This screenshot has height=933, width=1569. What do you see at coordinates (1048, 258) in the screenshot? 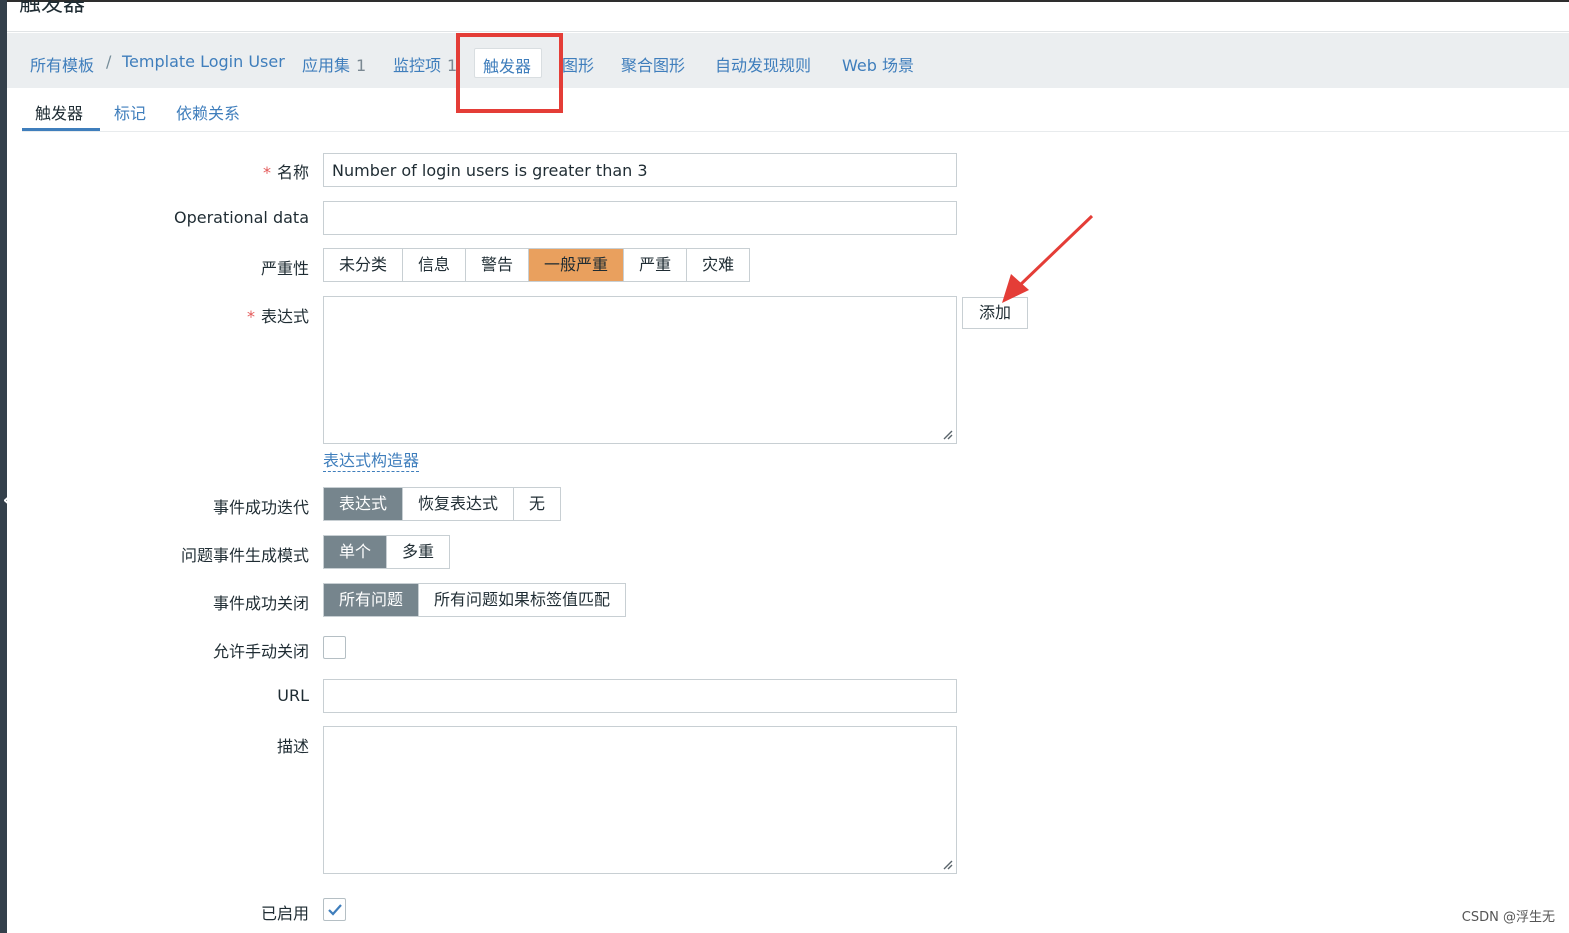
I see `annotation-arrow-icon` at bounding box center [1048, 258].